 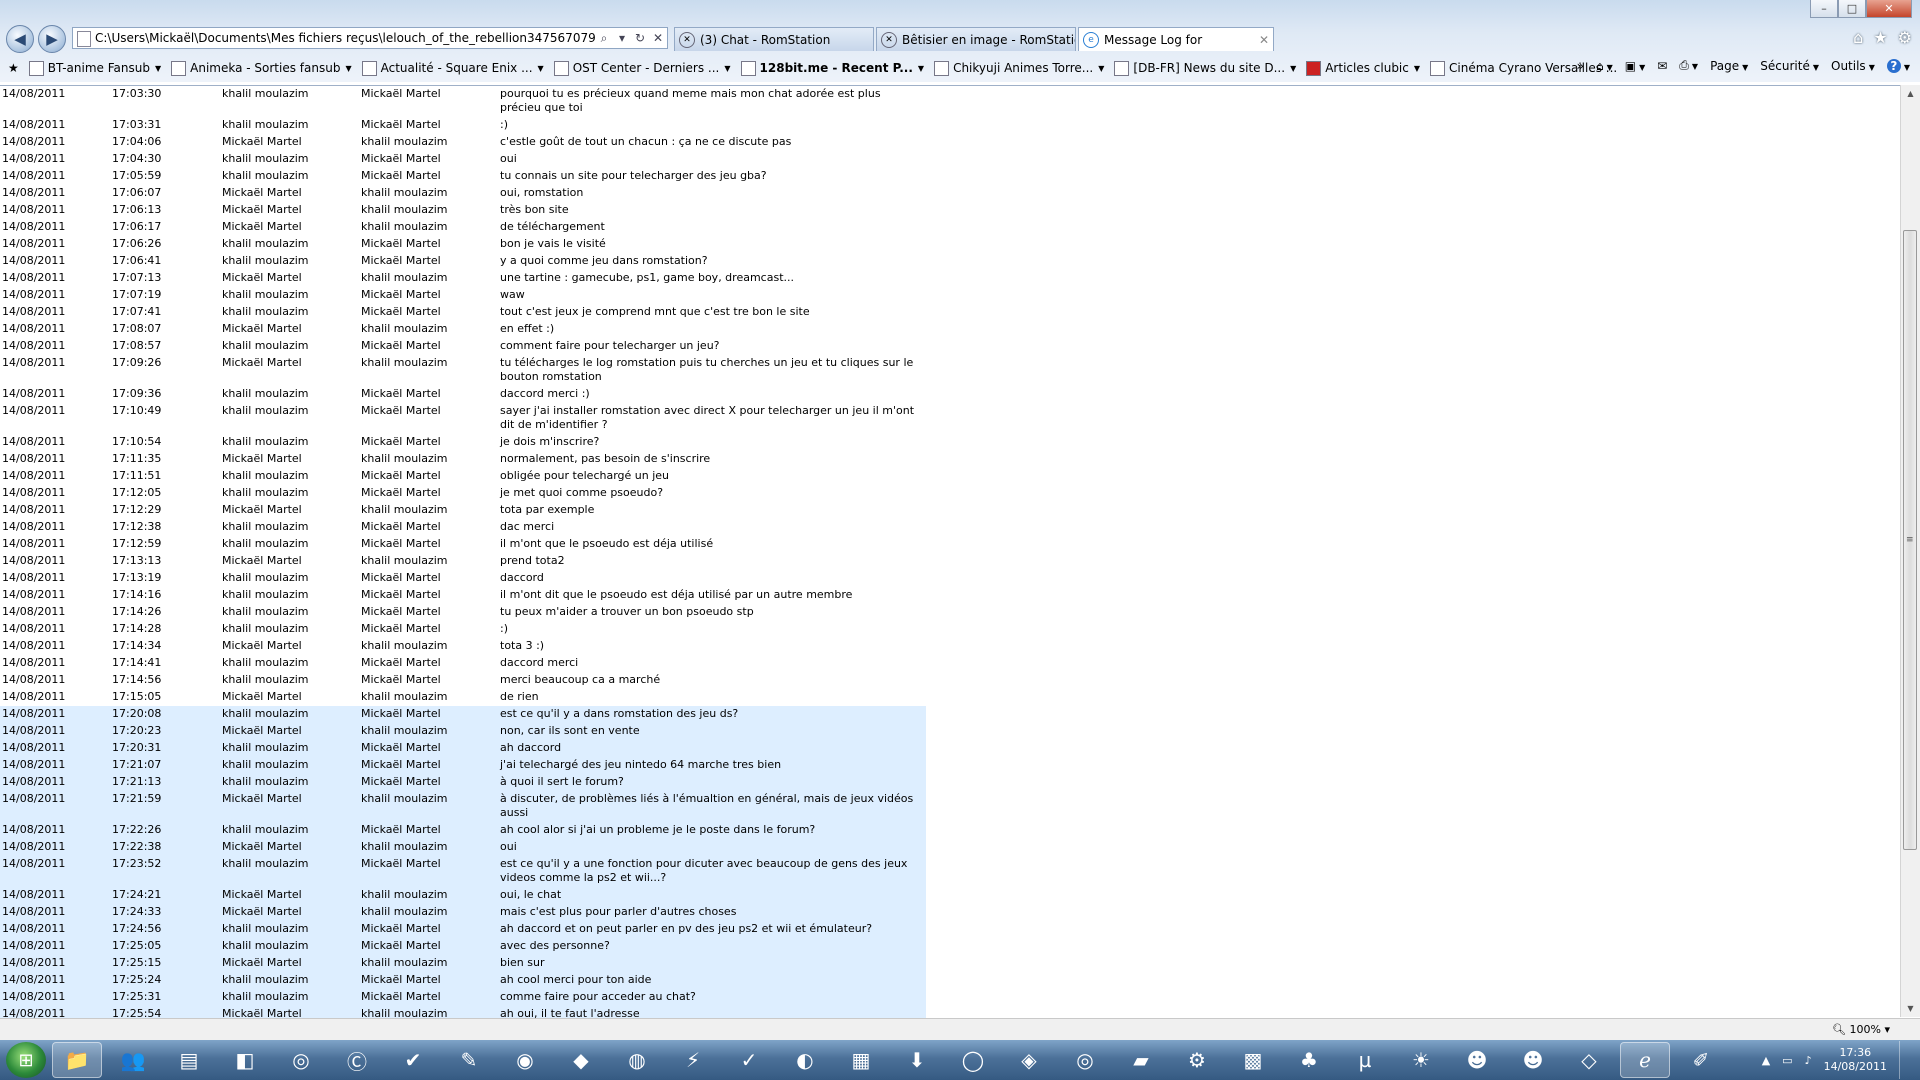 What do you see at coordinates (1580, 66) in the screenshot?
I see `overflow-chevron-icon: »` at bounding box center [1580, 66].